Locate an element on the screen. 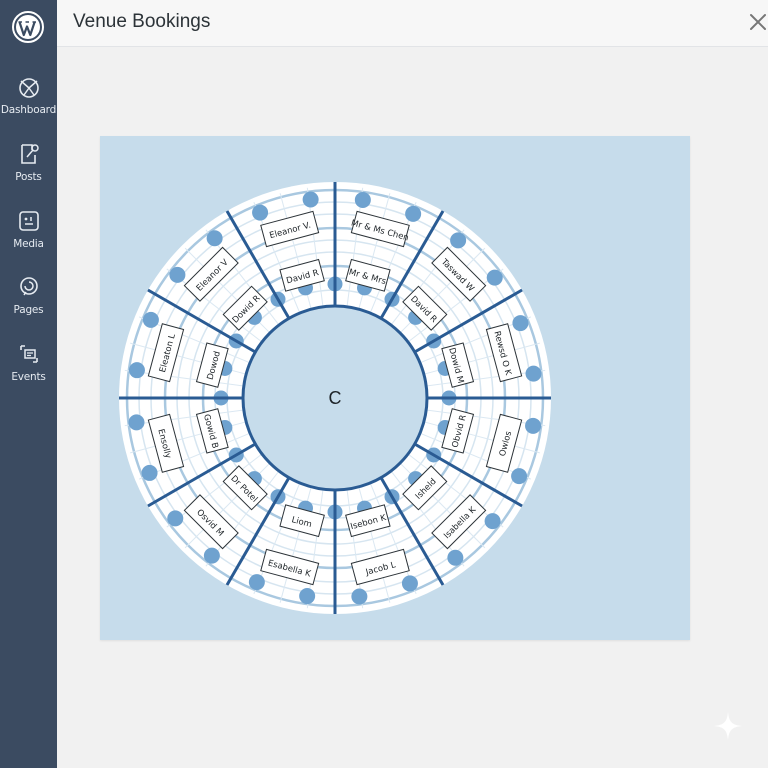 This screenshot has width=768, height=768. sidebar-item-label: Pages is located at coordinates (28, 310).